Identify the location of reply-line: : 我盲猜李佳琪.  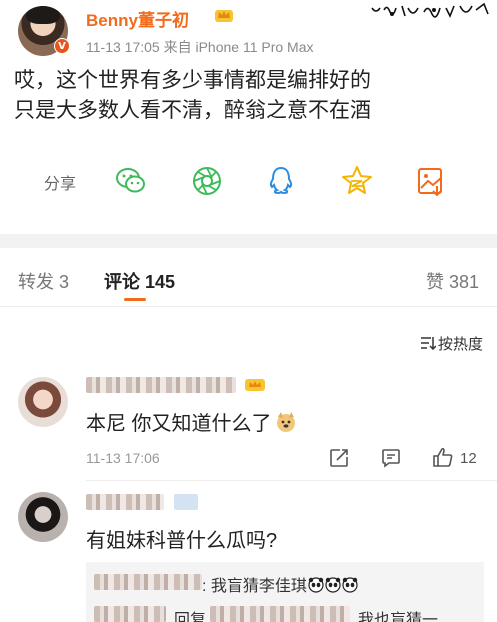
(280, 584).